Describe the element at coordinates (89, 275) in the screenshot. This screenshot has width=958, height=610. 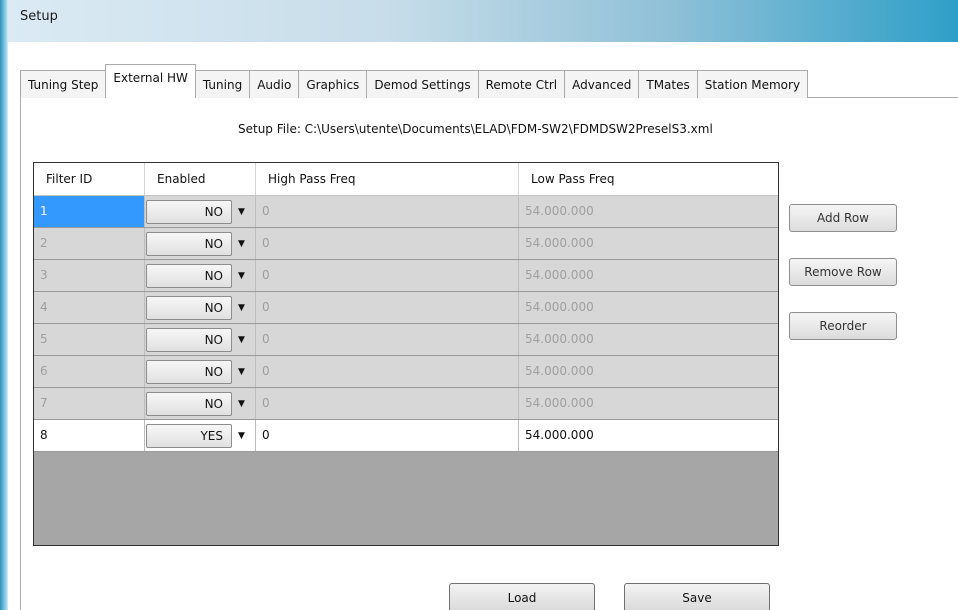
I see `filter-id-cell: 3` at that location.